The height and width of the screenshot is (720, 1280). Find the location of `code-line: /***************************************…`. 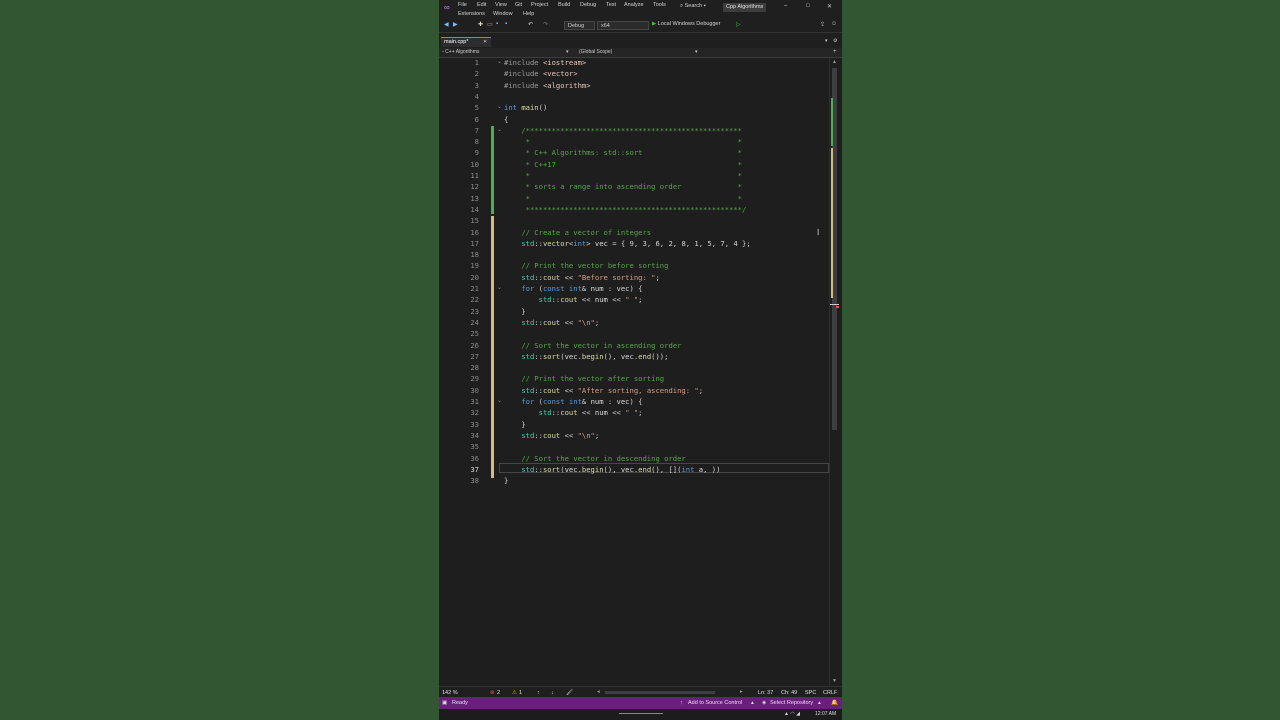

code-line: /***************************************… is located at coordinates (623, 130).